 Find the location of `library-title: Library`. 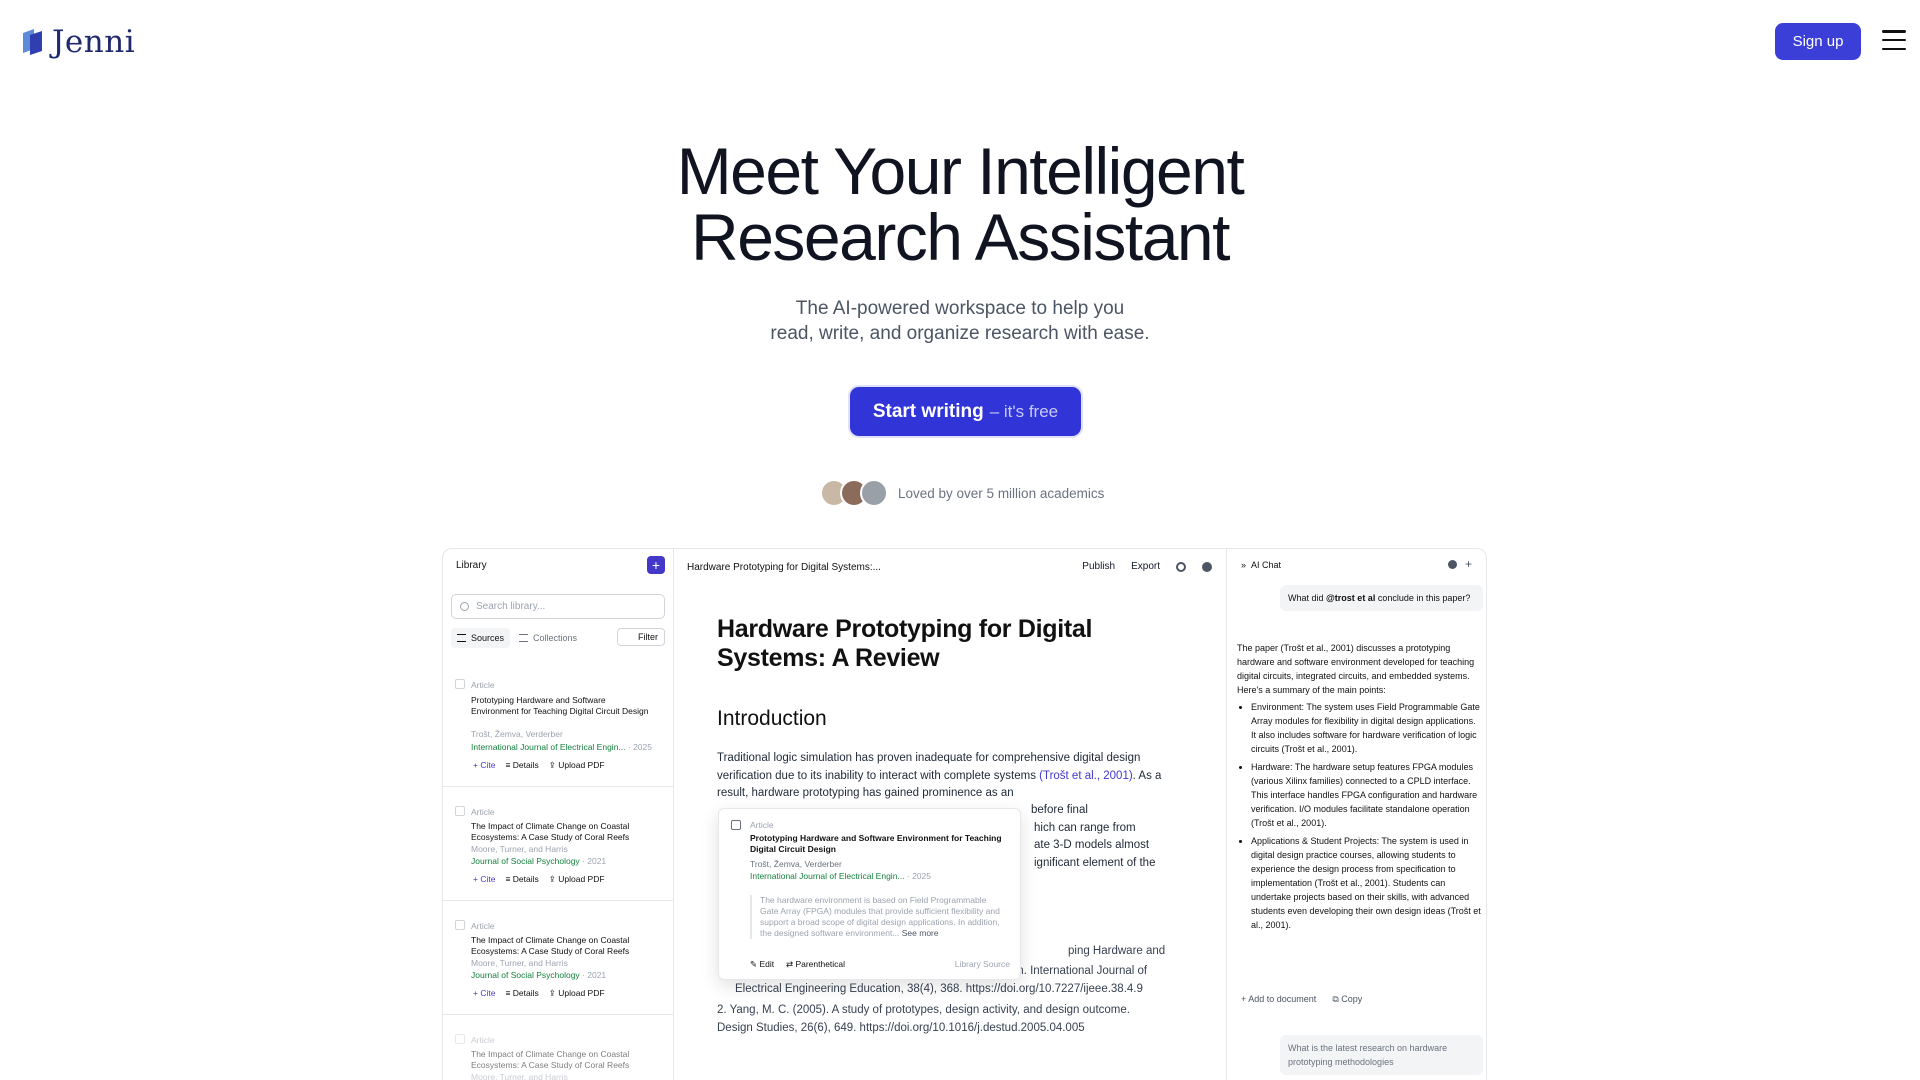

library-title: Library is located at coordinates (471, 565).